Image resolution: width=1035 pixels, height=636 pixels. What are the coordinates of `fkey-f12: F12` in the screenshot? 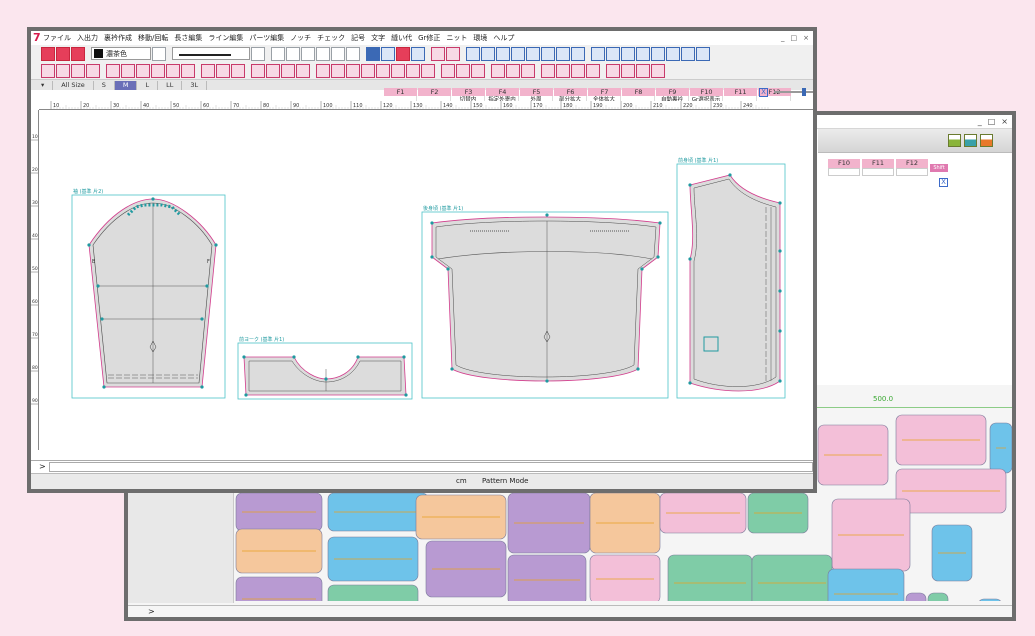 It's located at (912, 167).